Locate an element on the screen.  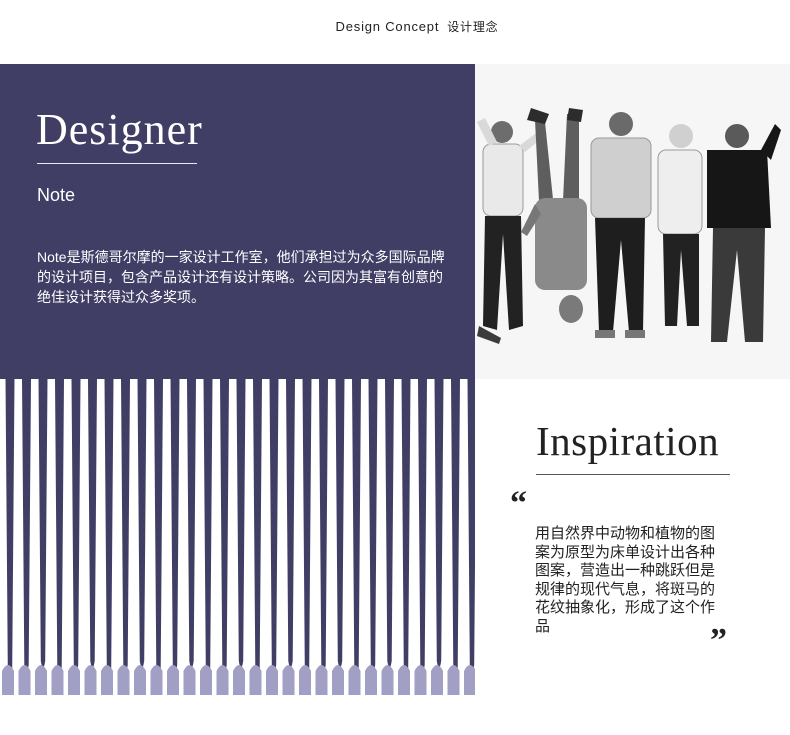
quote-open-icon: “ is located at coordinates (518, 503).